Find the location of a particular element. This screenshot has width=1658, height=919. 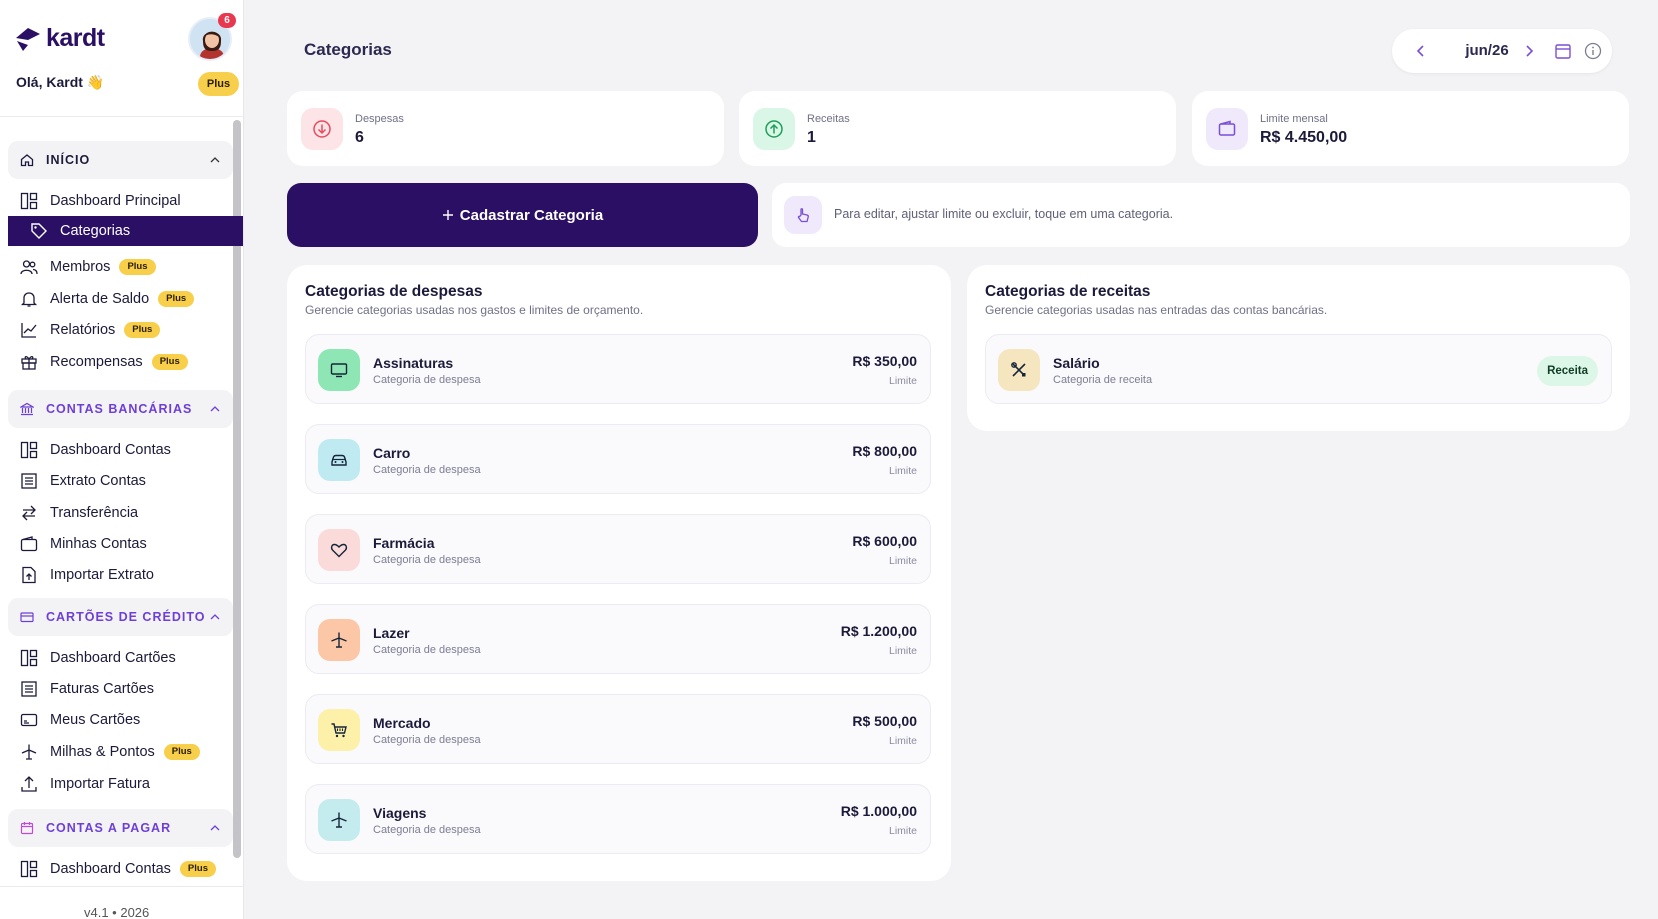

section-label: CONTAS A PAGAR is located at coordinates (109, 828).